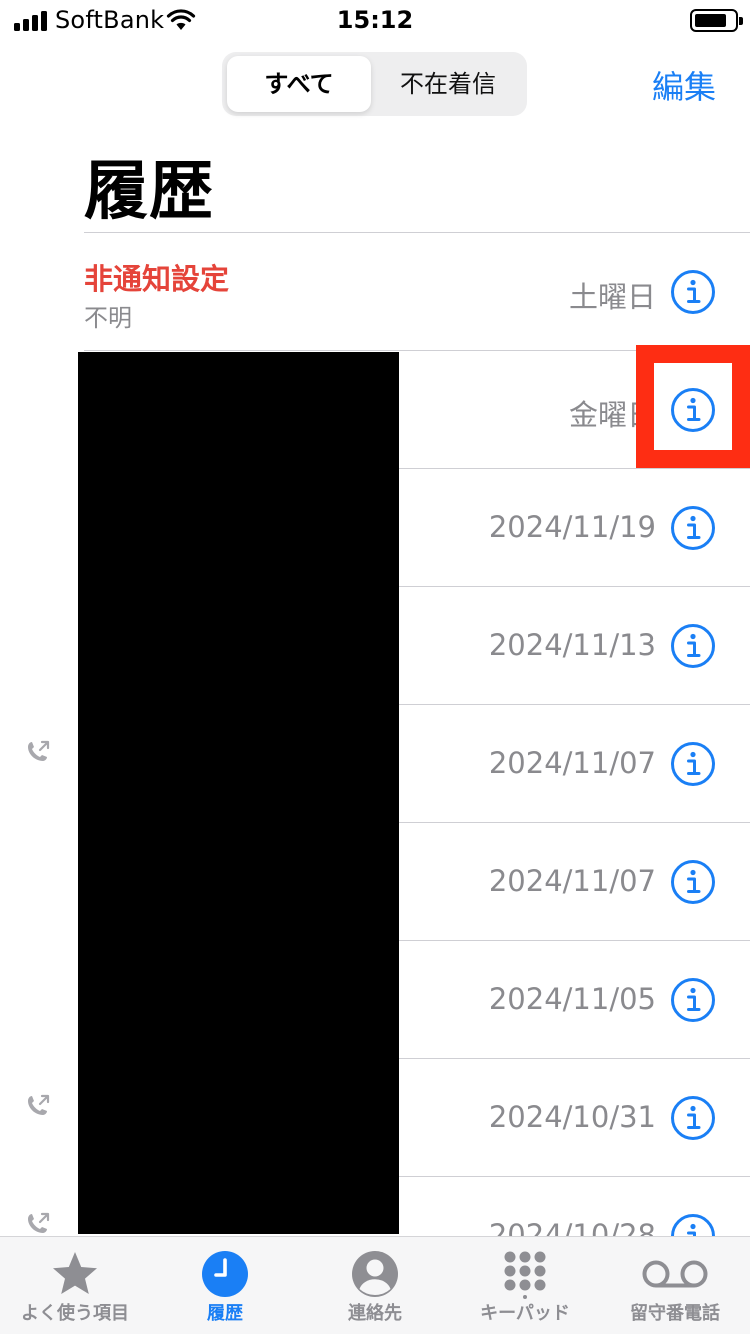 The width and height of the screenshot is (750, 1334). I want to click on call-date: 土曜日, so click(612, 297).